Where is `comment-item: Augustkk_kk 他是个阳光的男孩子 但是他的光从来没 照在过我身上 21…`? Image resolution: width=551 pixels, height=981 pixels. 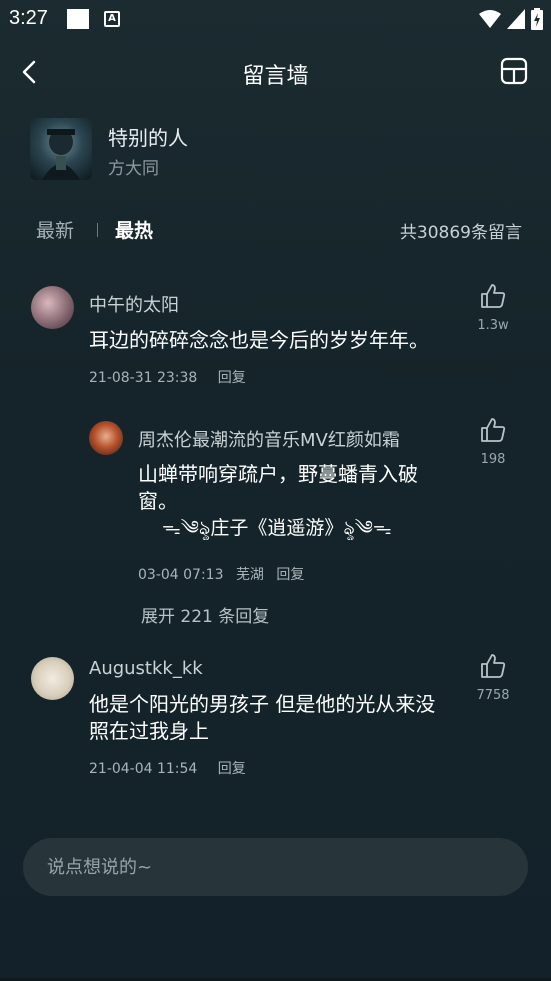 comment-item: Augustkk_kk 他是个阳光的男孩子 但是他的光从来没 照在过我身上 21… is located at coordinates (275, 720).